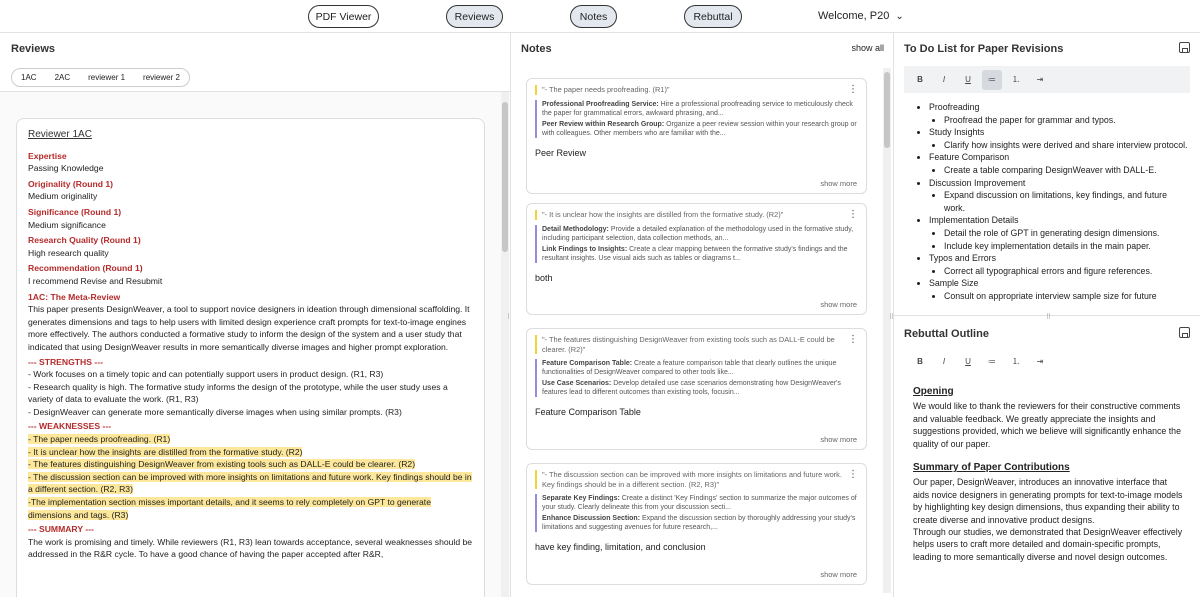 This screenshot has width=1200, height=597. What do you see at coordinates (946, 334) in the screenshot?
I see `rebuttal-title: Rebuttal Outline` at bounding box center [946, 334].